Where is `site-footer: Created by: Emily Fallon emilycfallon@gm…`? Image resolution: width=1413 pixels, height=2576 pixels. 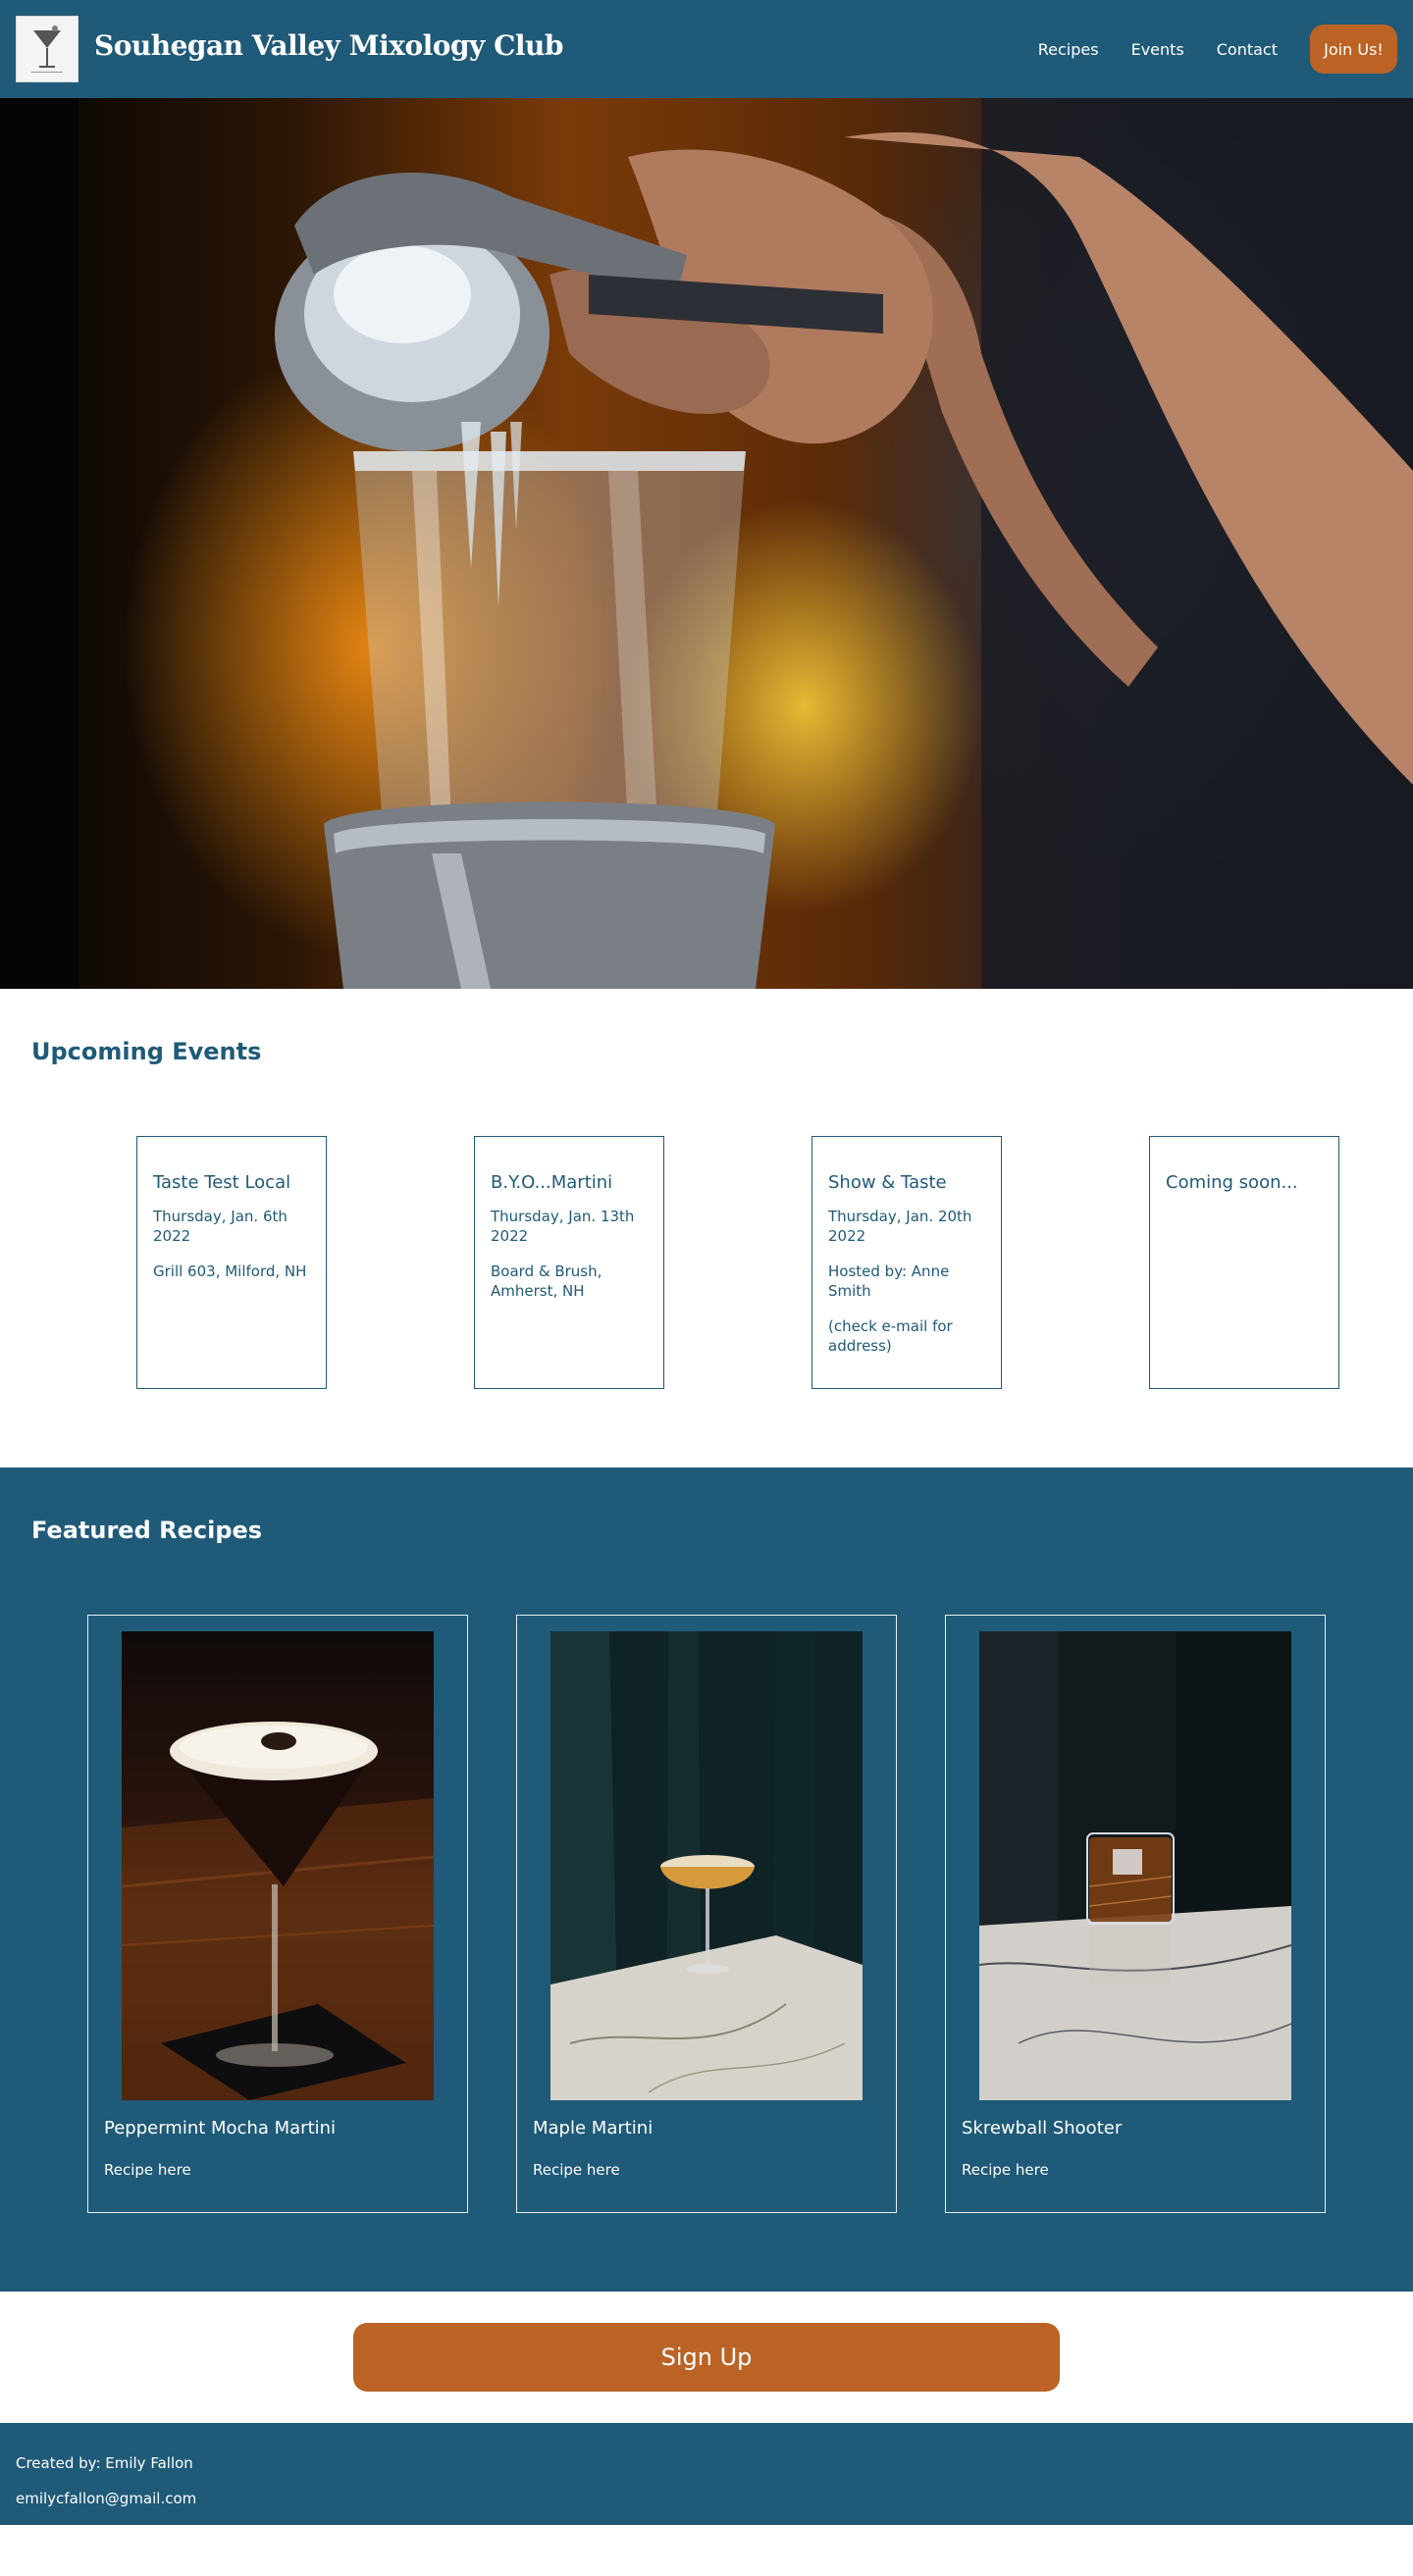 site-footer: Created by: Emily Fallon emilycfallon@gm… is located at coordinates (706, 2474).